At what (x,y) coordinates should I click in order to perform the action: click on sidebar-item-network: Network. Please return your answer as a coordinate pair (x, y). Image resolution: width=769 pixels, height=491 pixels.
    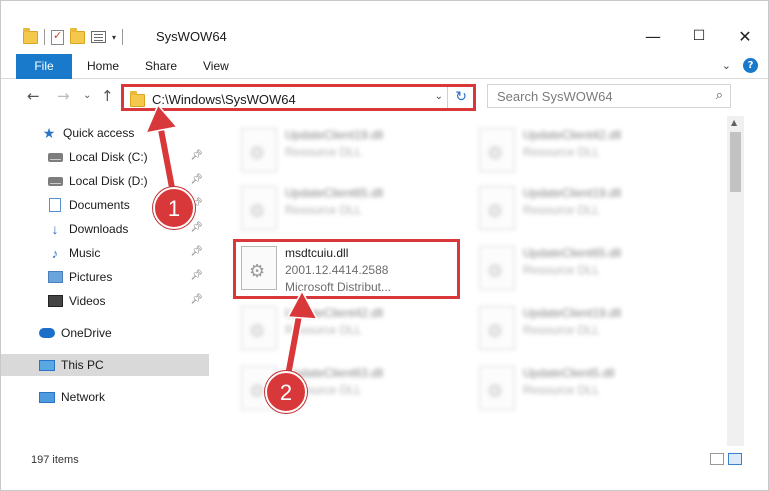
    Looking at the image, I should click on (105, 397).